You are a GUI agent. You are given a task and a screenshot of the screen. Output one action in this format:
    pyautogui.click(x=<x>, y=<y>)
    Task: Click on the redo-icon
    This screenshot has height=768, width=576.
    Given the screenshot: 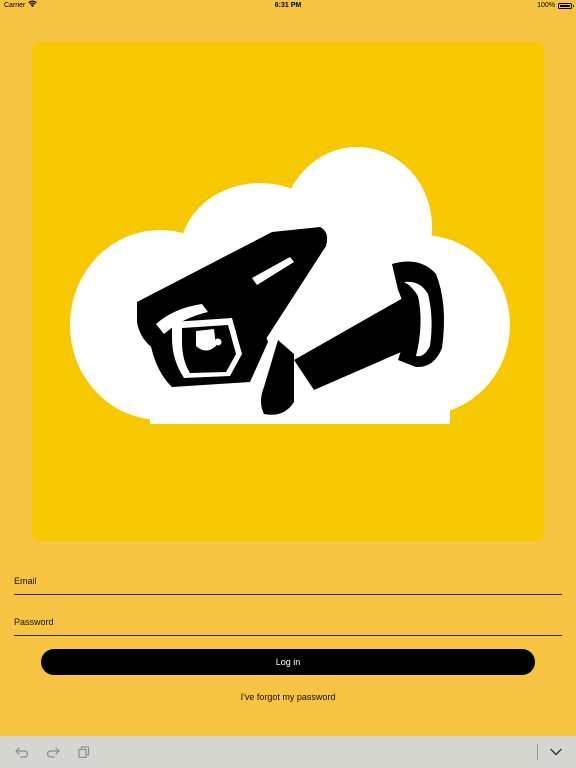 What is the action you would take?
    pyautogui.click(x=53, y=752)
    